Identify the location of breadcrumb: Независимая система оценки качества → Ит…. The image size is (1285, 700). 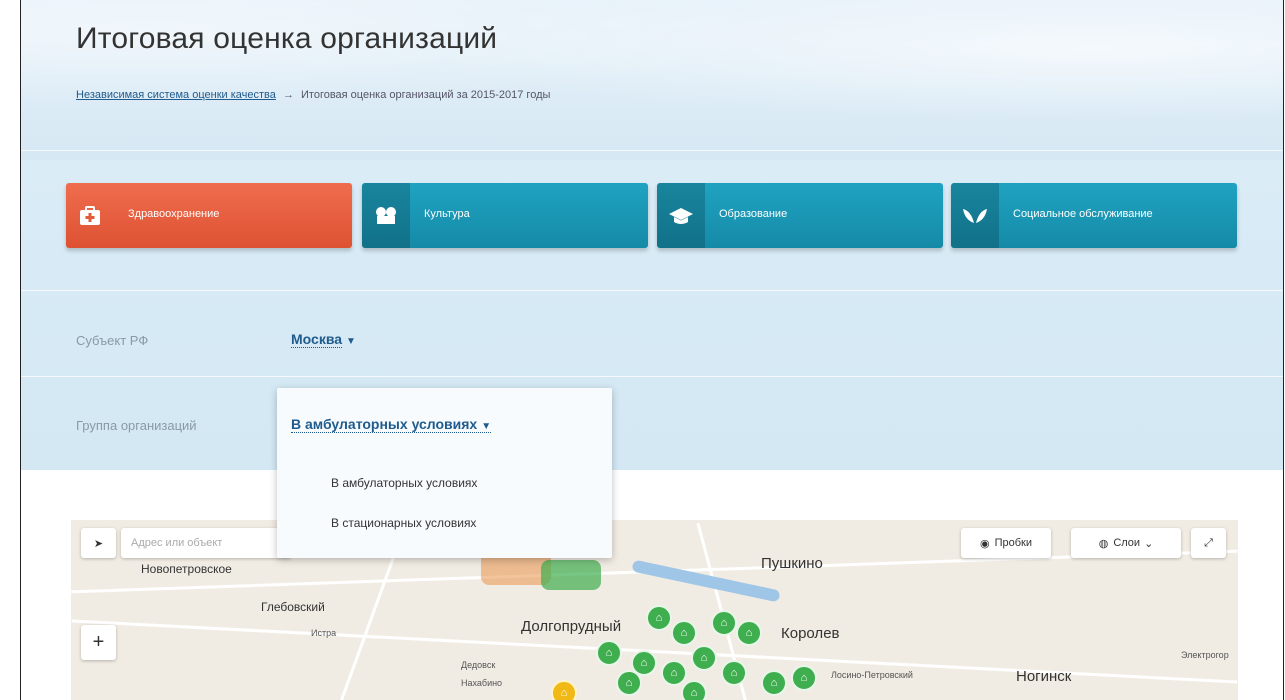
(313, 95).